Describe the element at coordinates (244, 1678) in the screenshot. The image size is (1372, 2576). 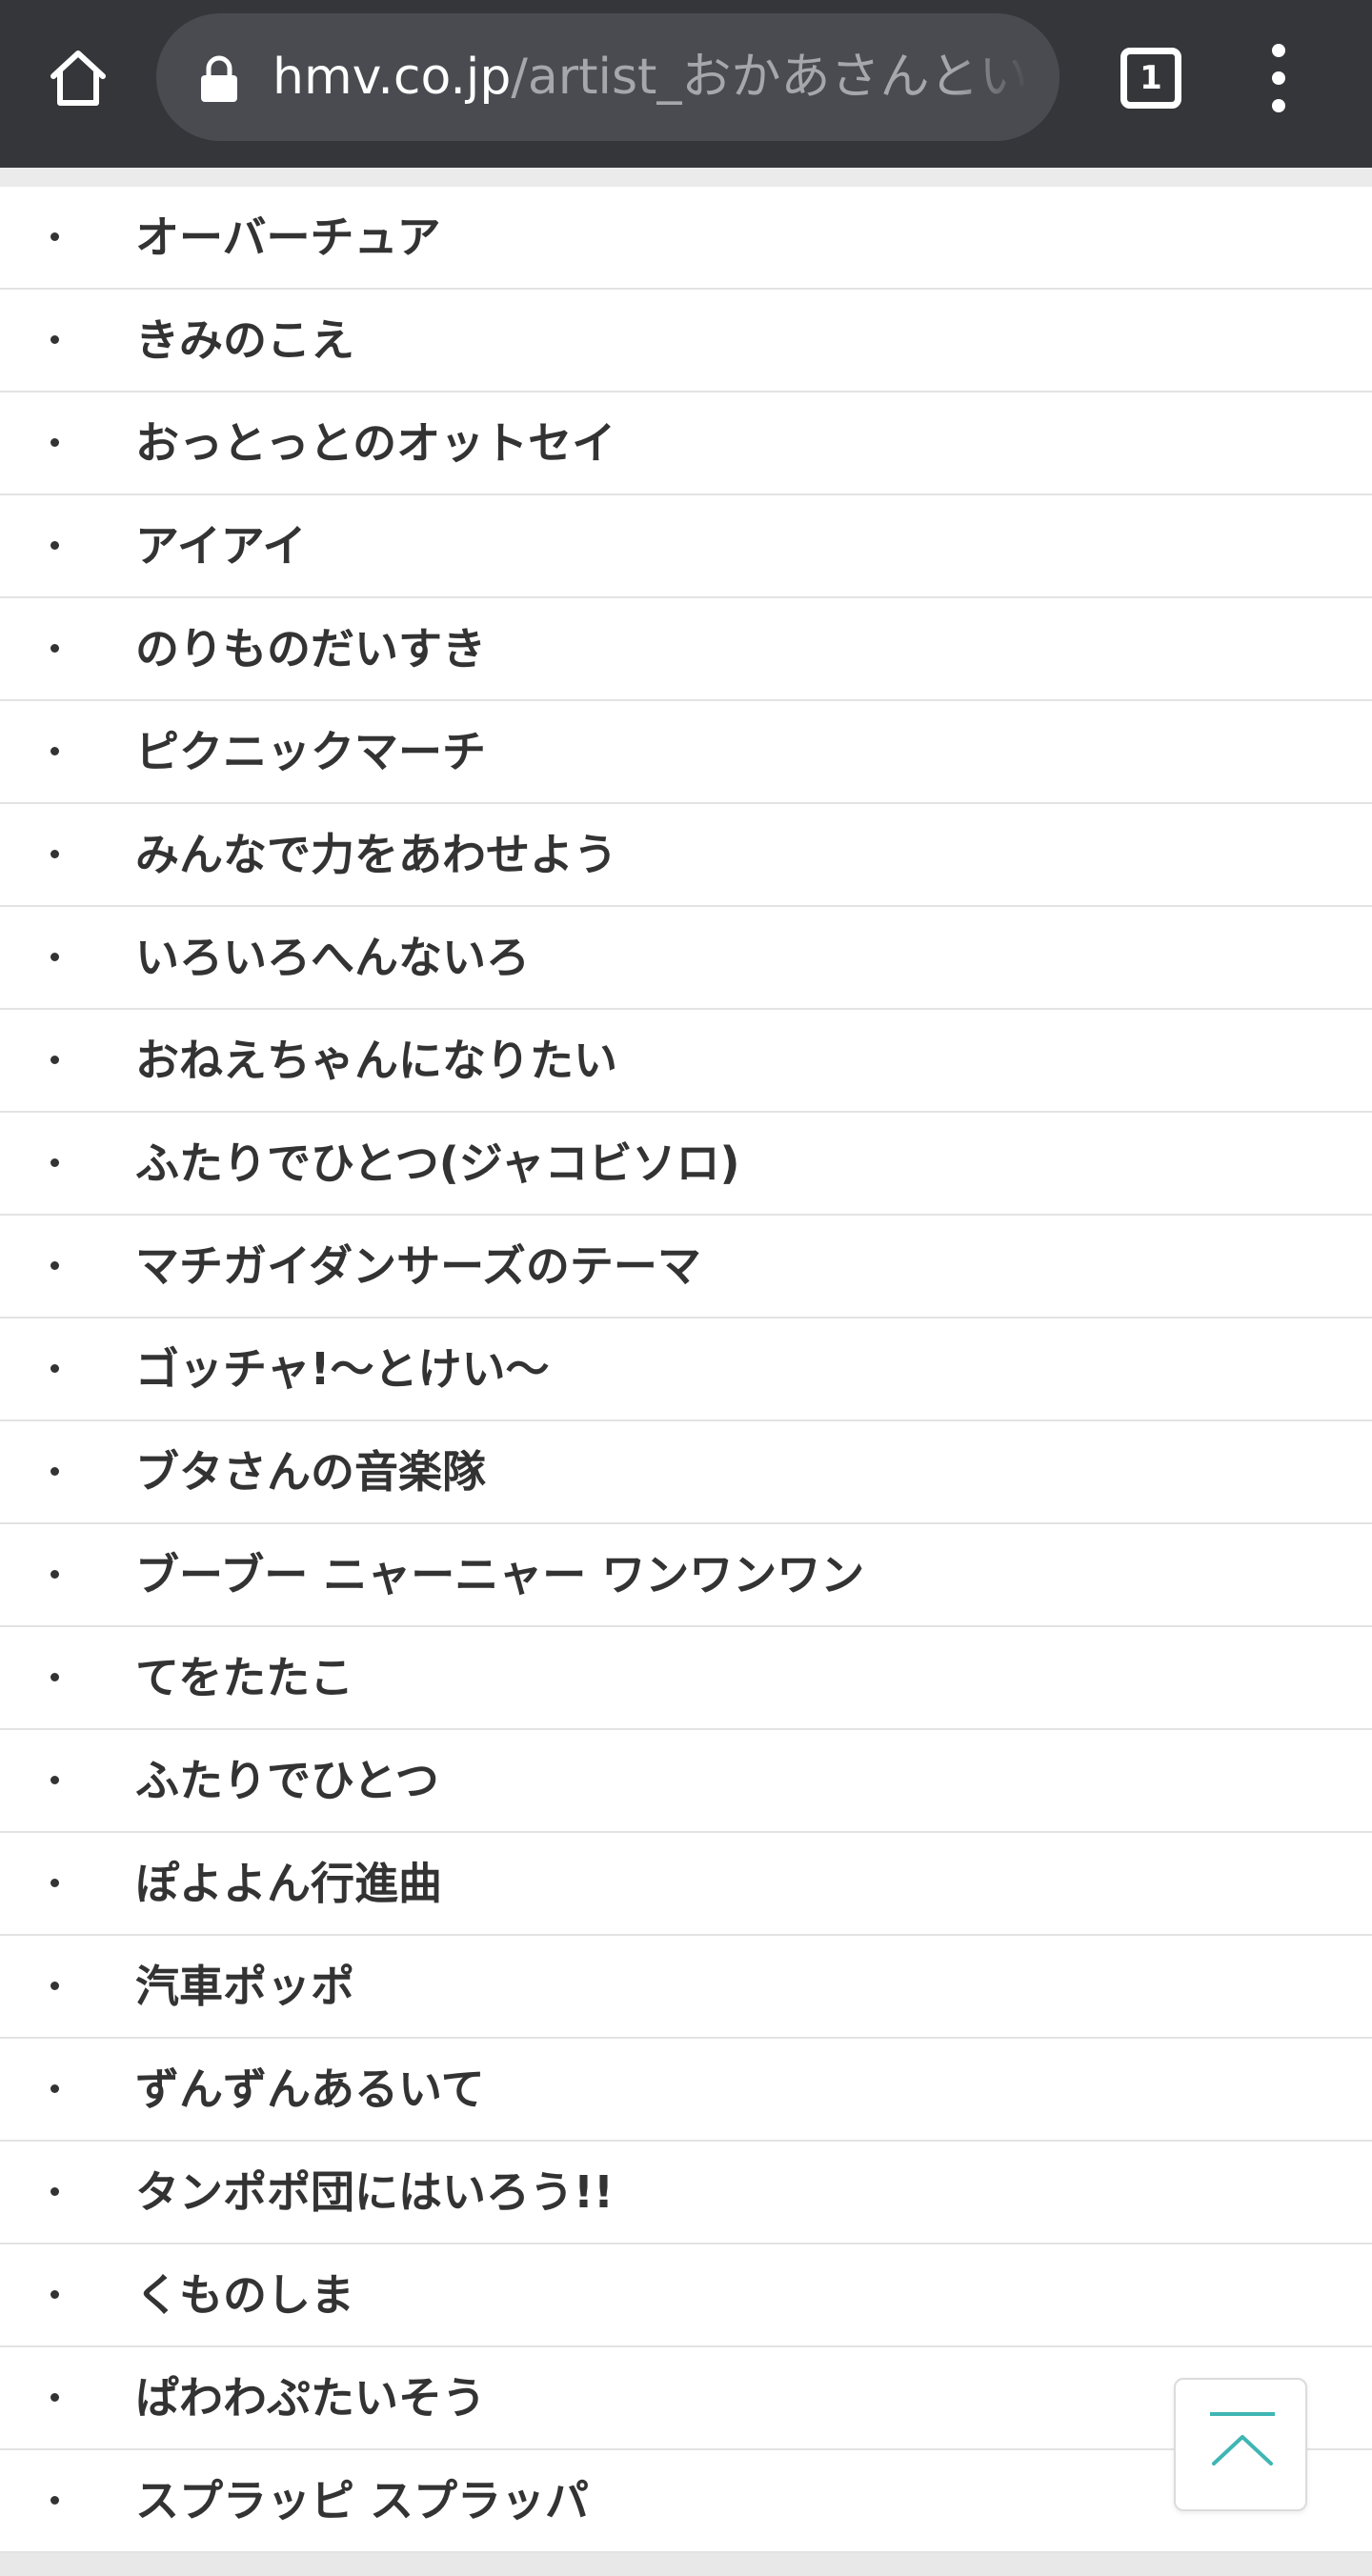
I see `song-title: てをたたこ` at that location.